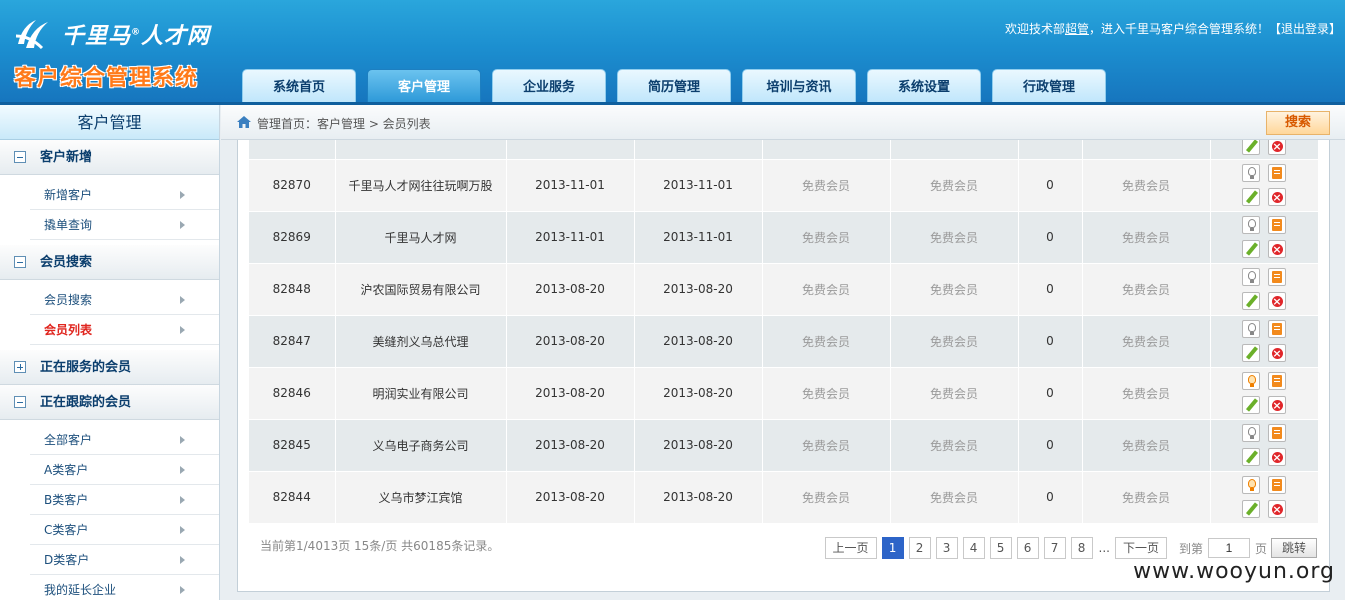 Image resolution: width=1345 pixels, height=600 pixels. I want to click on prev-page-button: 上一页, so click(850, 548).